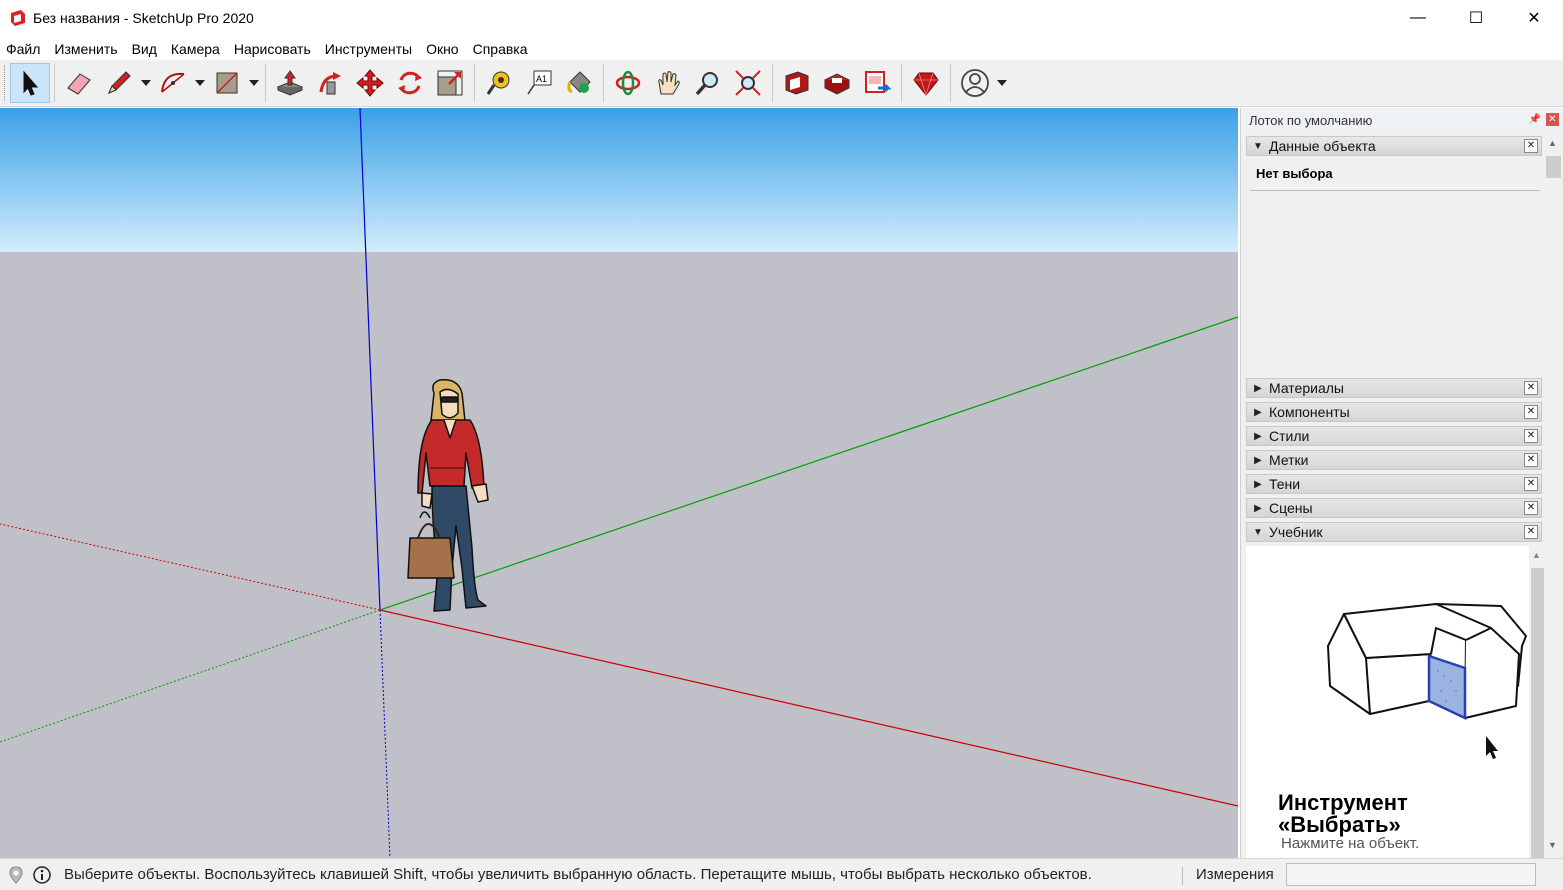 Image resolution: width=1563 pixels, height=890 pixels. Describe the element at coordinates (1394, 508) in the screenshot. I see `panel-scenes: ▶ Сцены ✕` at that location.